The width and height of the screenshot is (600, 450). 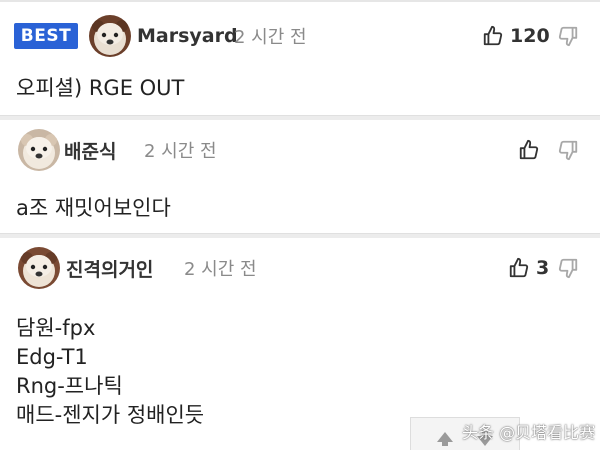 I want to click on body-line: Rng-프나틱, so click(x=69, y=386).